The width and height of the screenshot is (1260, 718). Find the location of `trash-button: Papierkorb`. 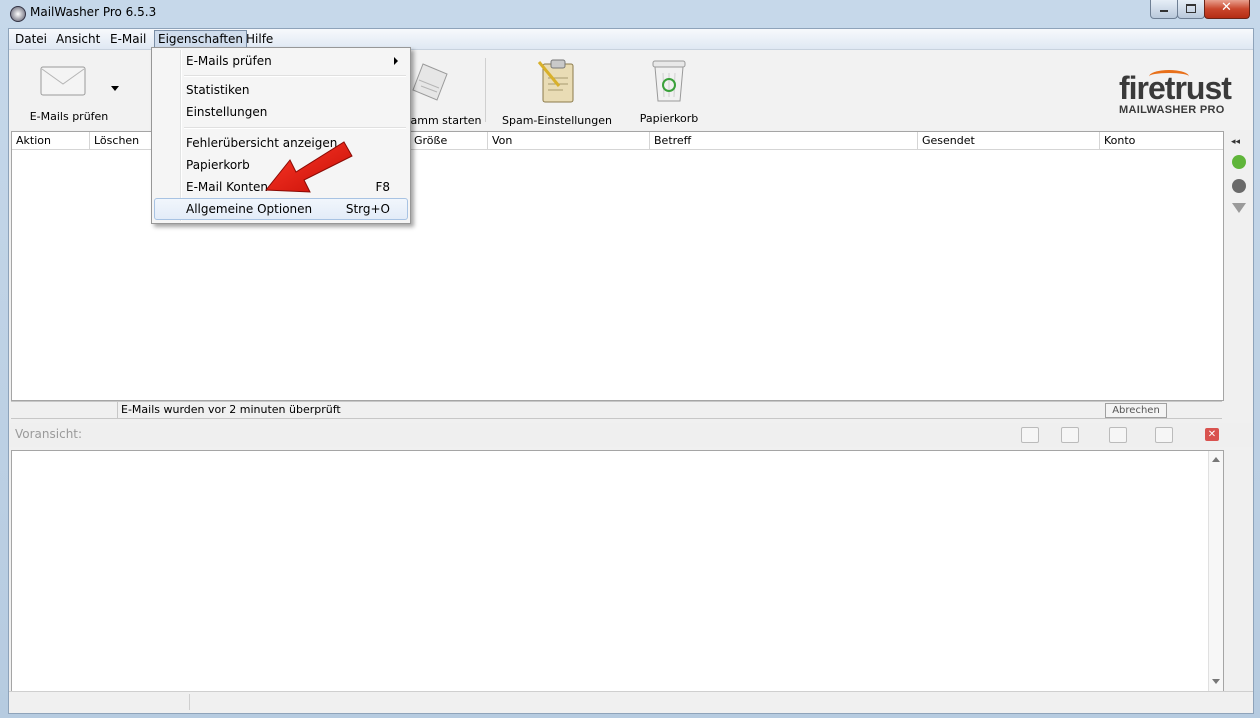

trash-button: Papierkorb is located at coordinates (669, 90).